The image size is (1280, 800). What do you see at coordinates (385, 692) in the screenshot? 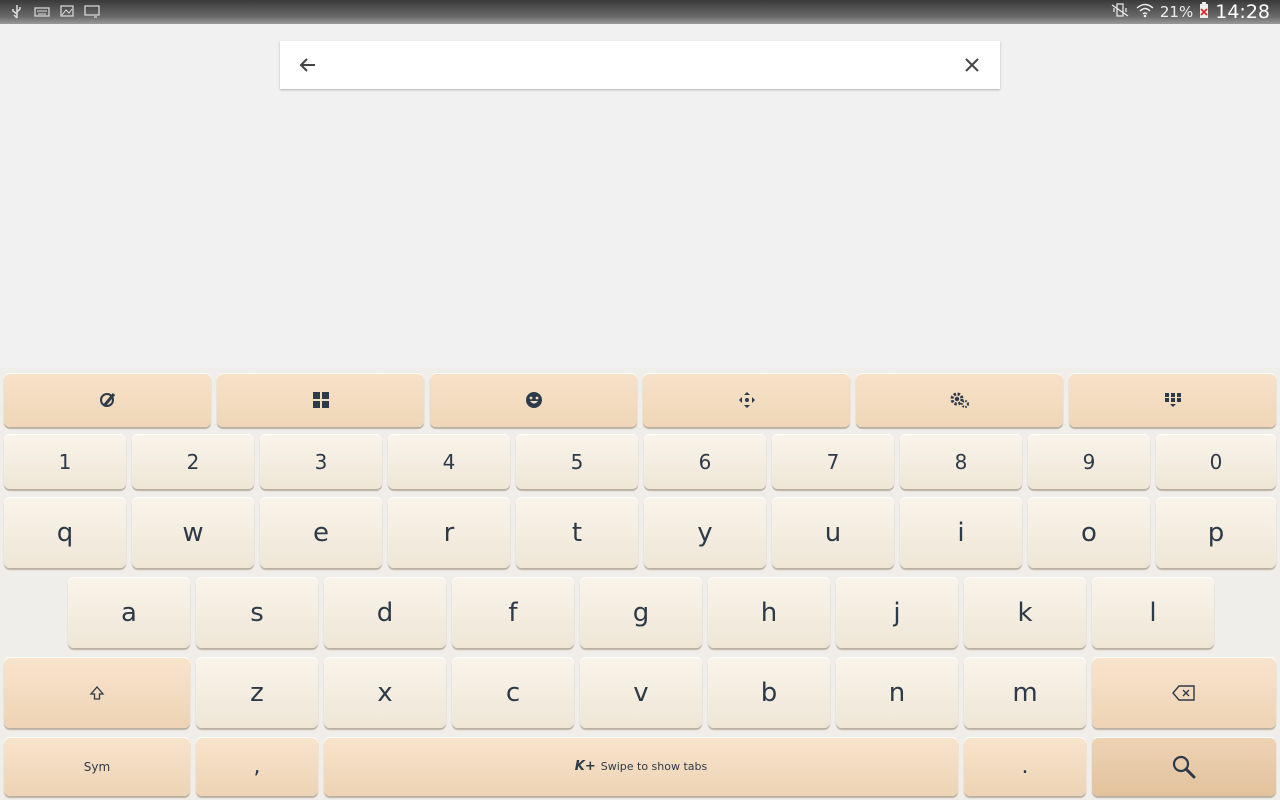
I see `key-x: x` at bounding box center [385, 692].